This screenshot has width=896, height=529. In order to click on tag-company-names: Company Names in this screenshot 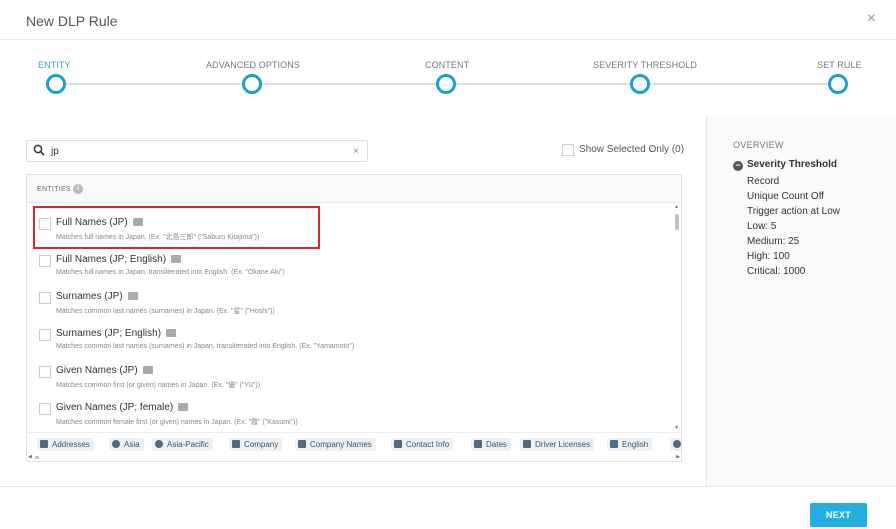, I will do `click(335, 444)`.